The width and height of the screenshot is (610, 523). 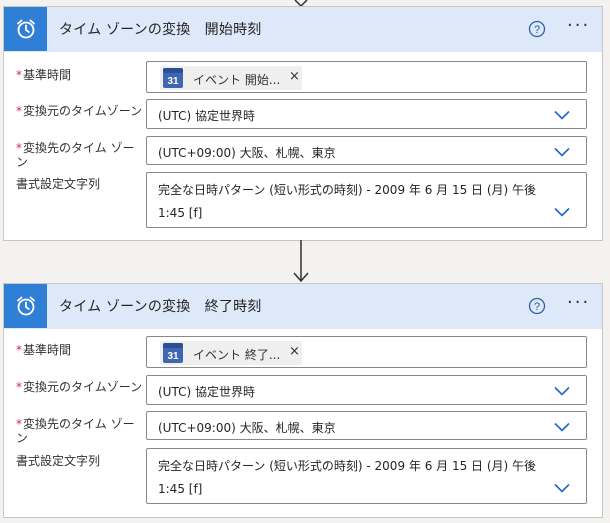 What do you see at coordinates (366, 77) in the screenshot?
I see `base-time-input: 31 イベント 開始... ×` at bounding box center [366, 77].